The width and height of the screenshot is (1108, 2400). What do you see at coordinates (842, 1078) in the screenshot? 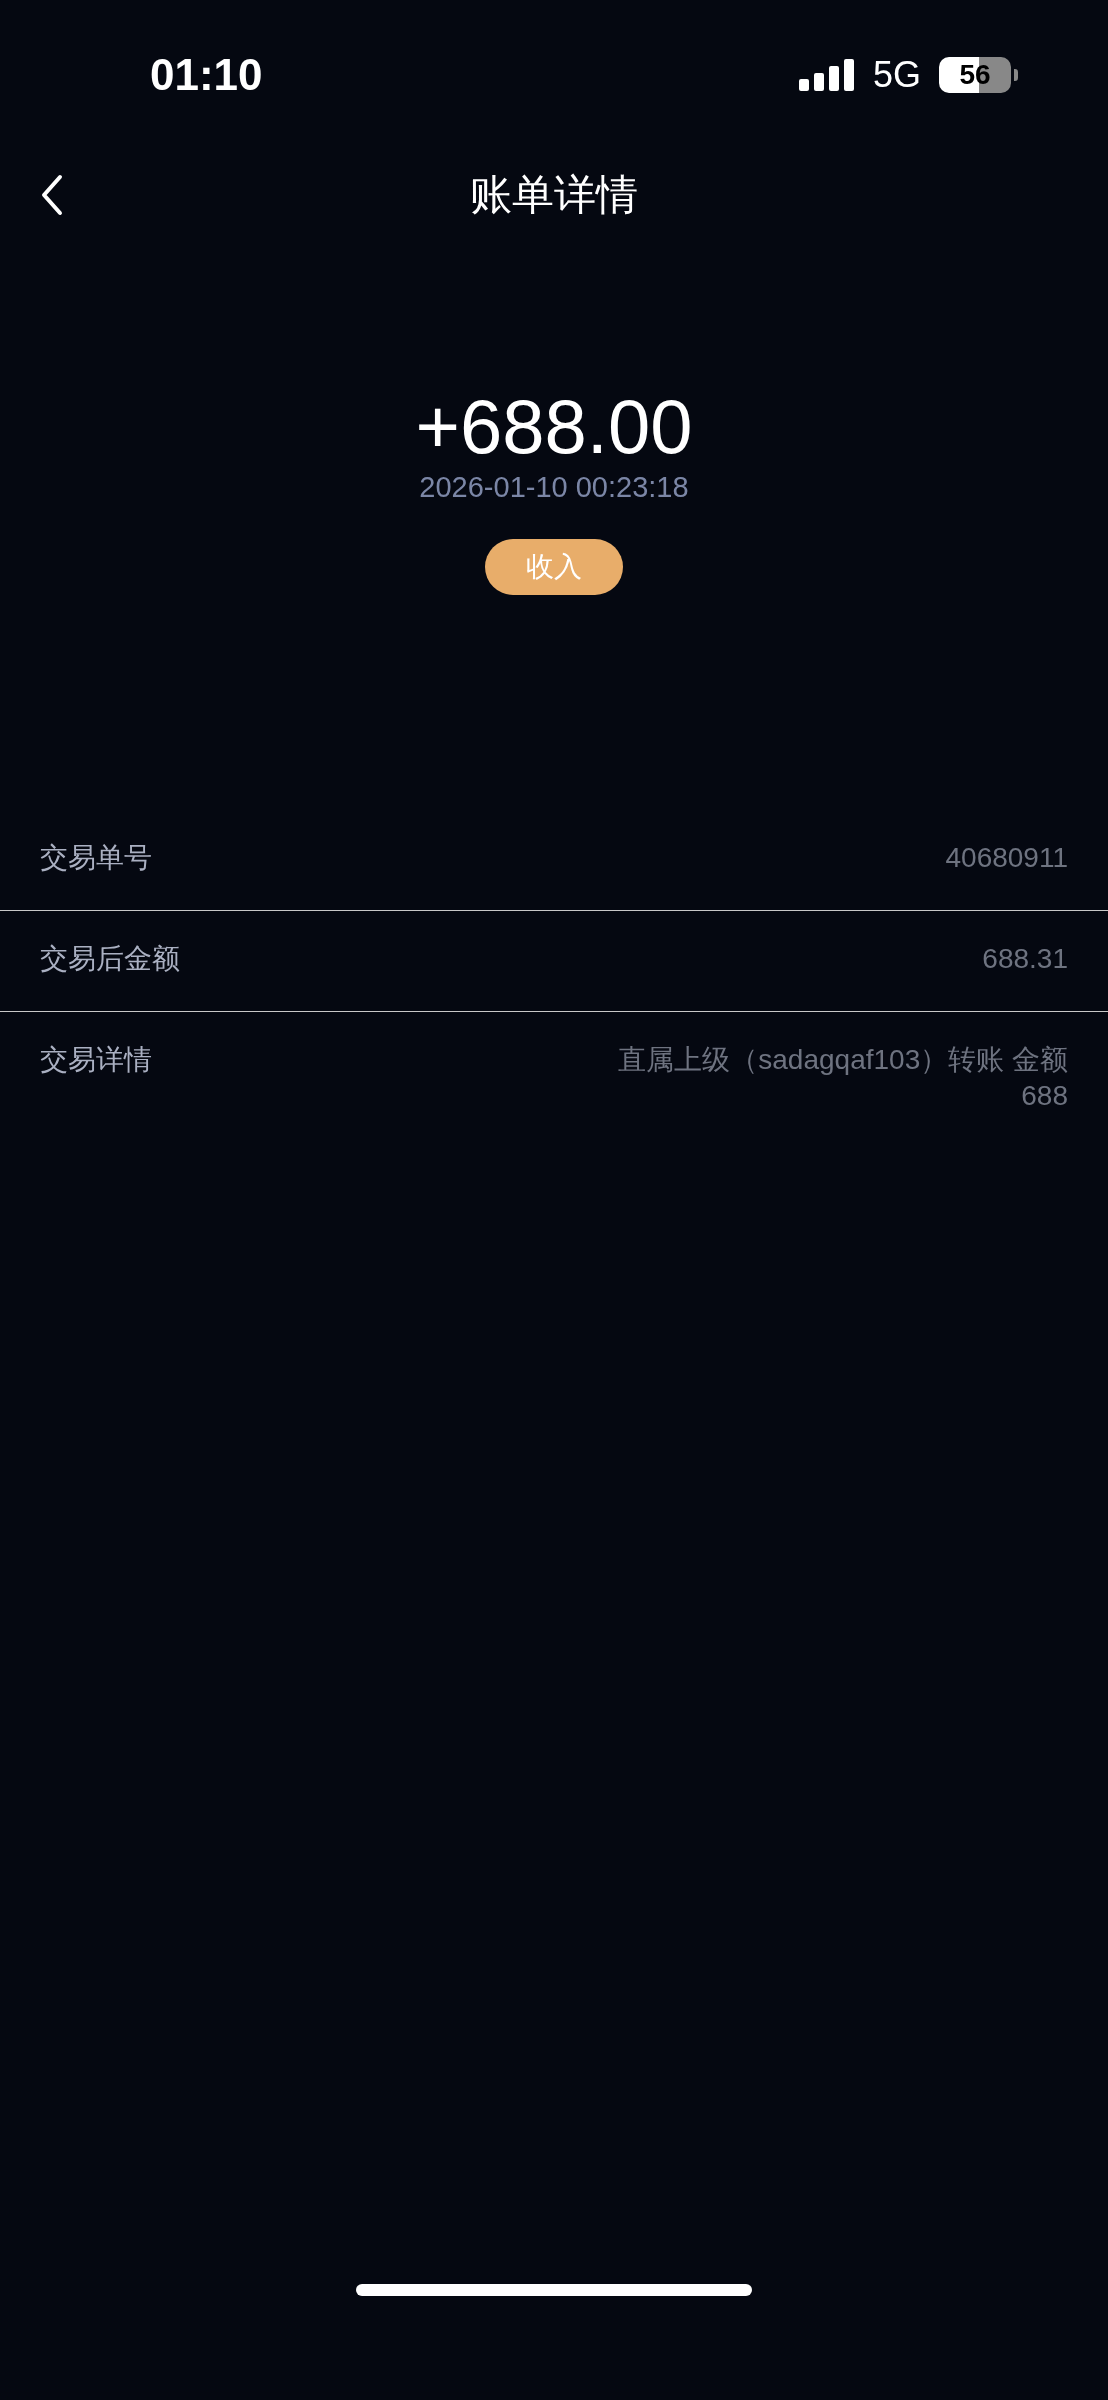
I see `detail-value: 直属上级（sadagqaf103）转账 金额 688` at bounding box center [842, 1078].